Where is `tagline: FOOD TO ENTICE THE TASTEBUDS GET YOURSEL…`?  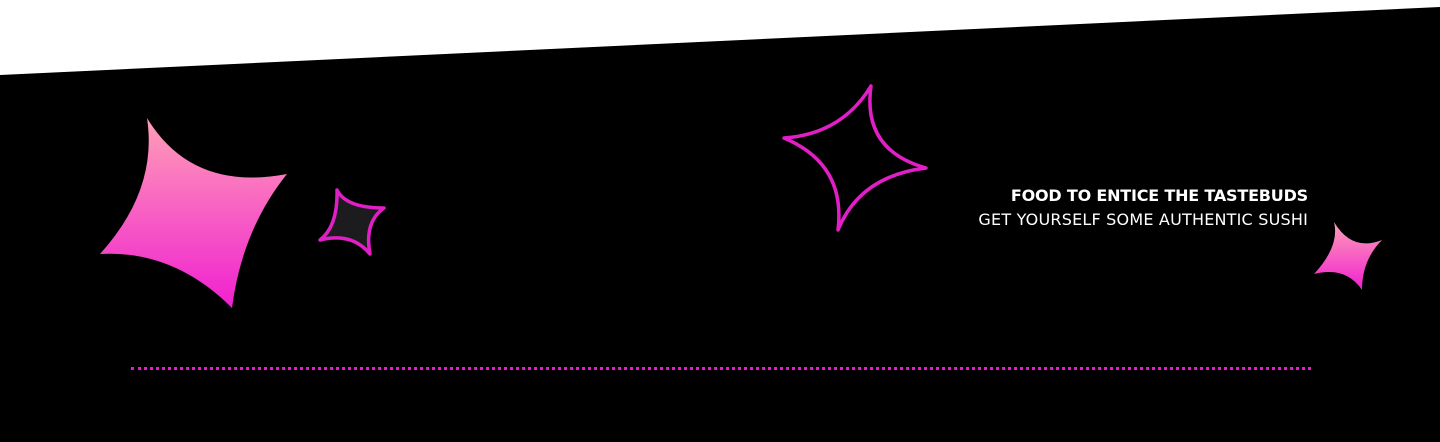
tagline: FOOD TO ENTICE THE TASTEBUDS GET YOURSEL… is located at coordinates (1143, 208).